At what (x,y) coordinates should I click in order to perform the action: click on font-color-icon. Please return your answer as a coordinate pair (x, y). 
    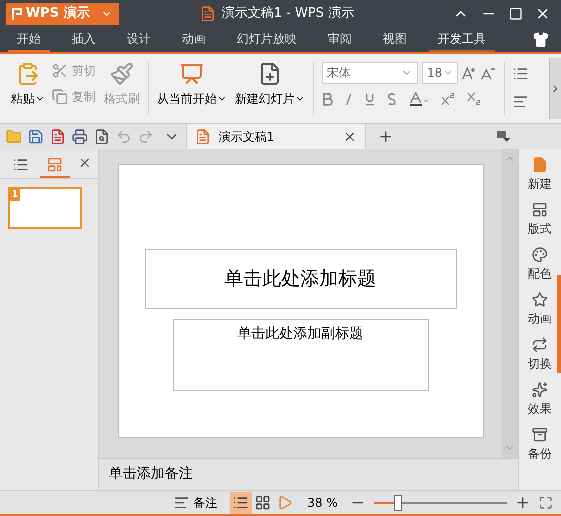
    Looking at the image, I should click on (419, 99).